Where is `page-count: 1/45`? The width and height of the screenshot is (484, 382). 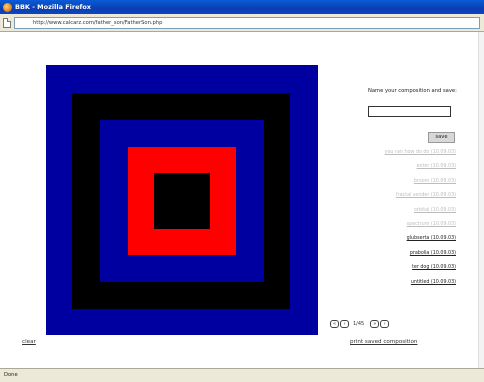
page-count: 1/45 is located at coordinates (359, 324).